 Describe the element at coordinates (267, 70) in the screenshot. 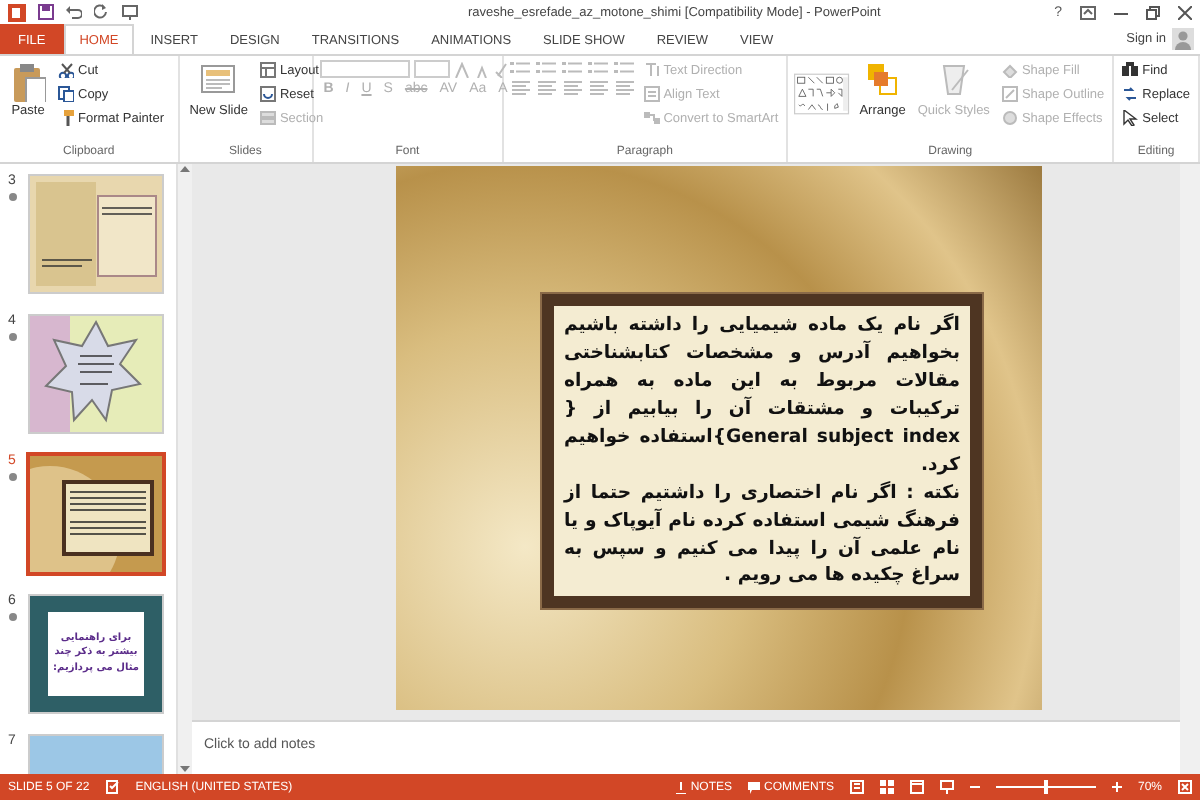

I see `layout-icon` at that location.